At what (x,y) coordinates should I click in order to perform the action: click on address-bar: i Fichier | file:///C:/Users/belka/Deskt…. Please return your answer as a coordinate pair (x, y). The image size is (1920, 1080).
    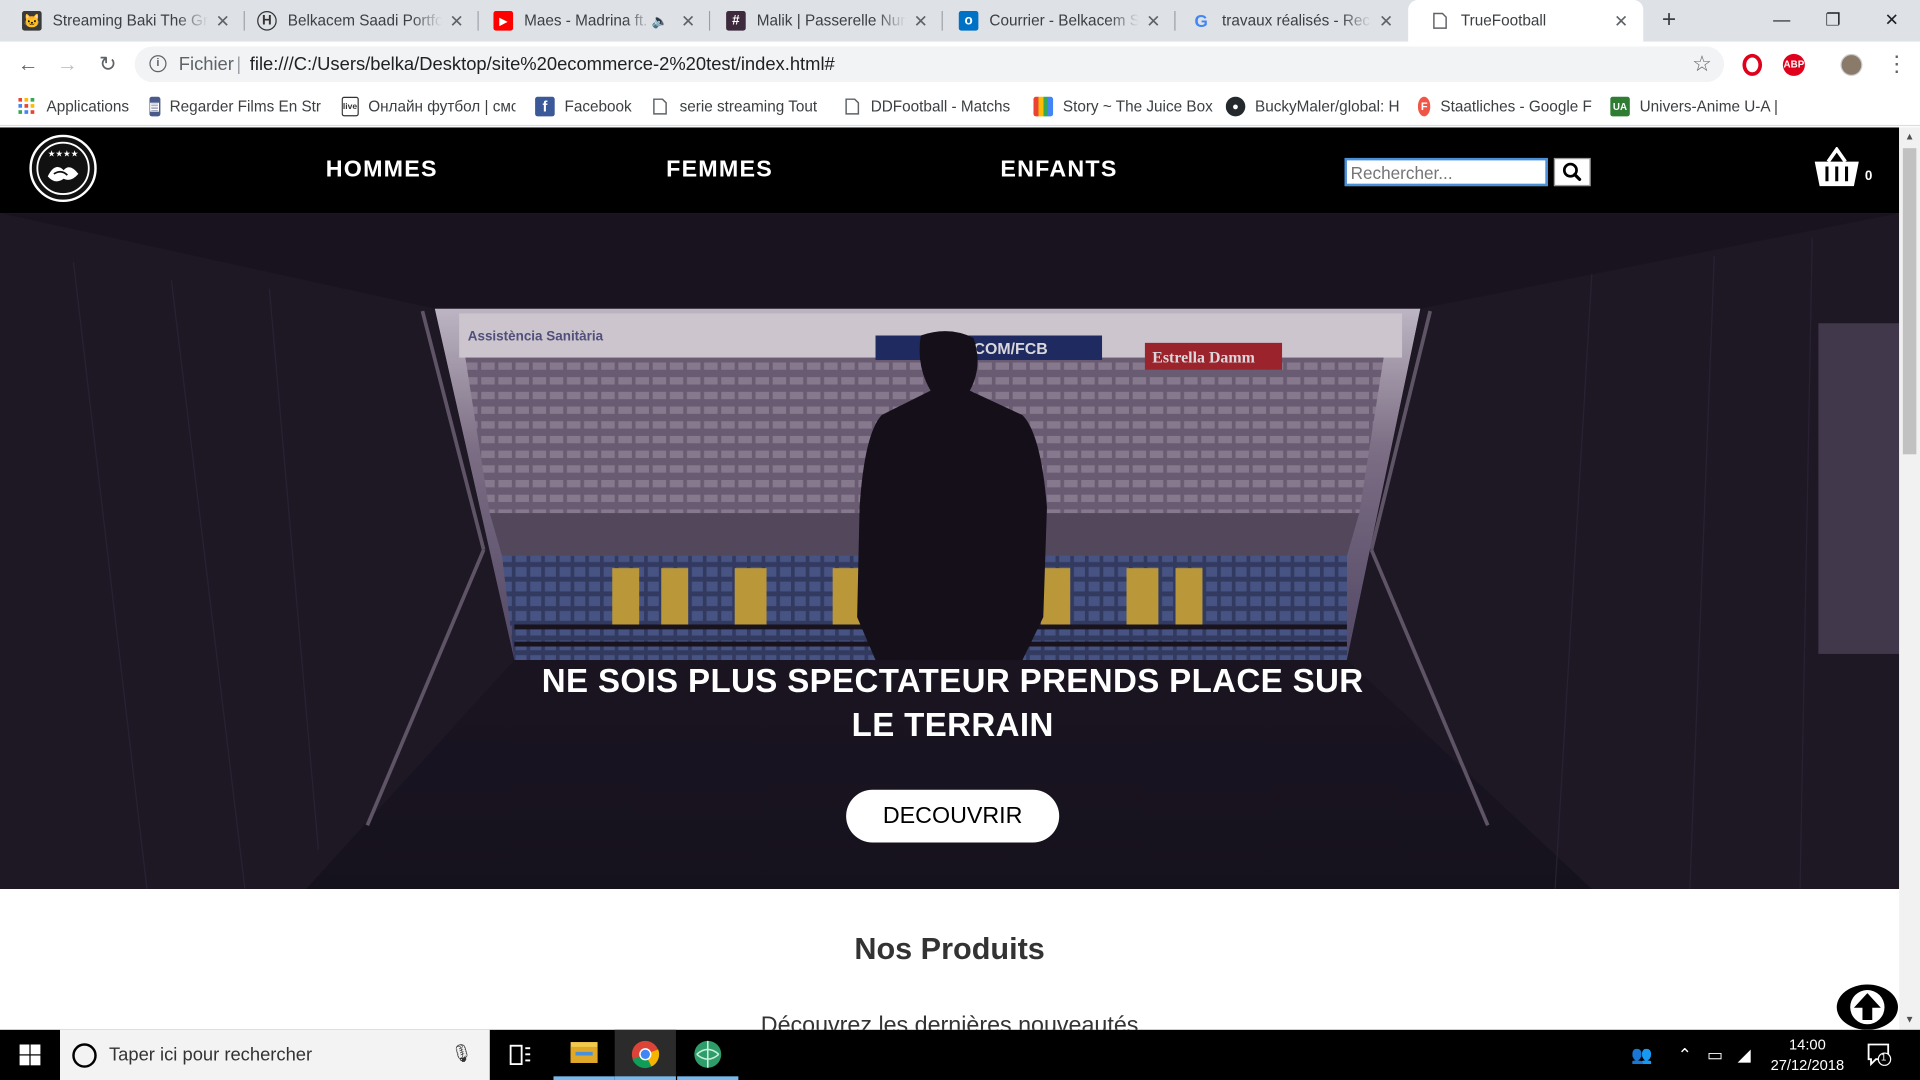
    Looking at the image, I should click on (929, 64).